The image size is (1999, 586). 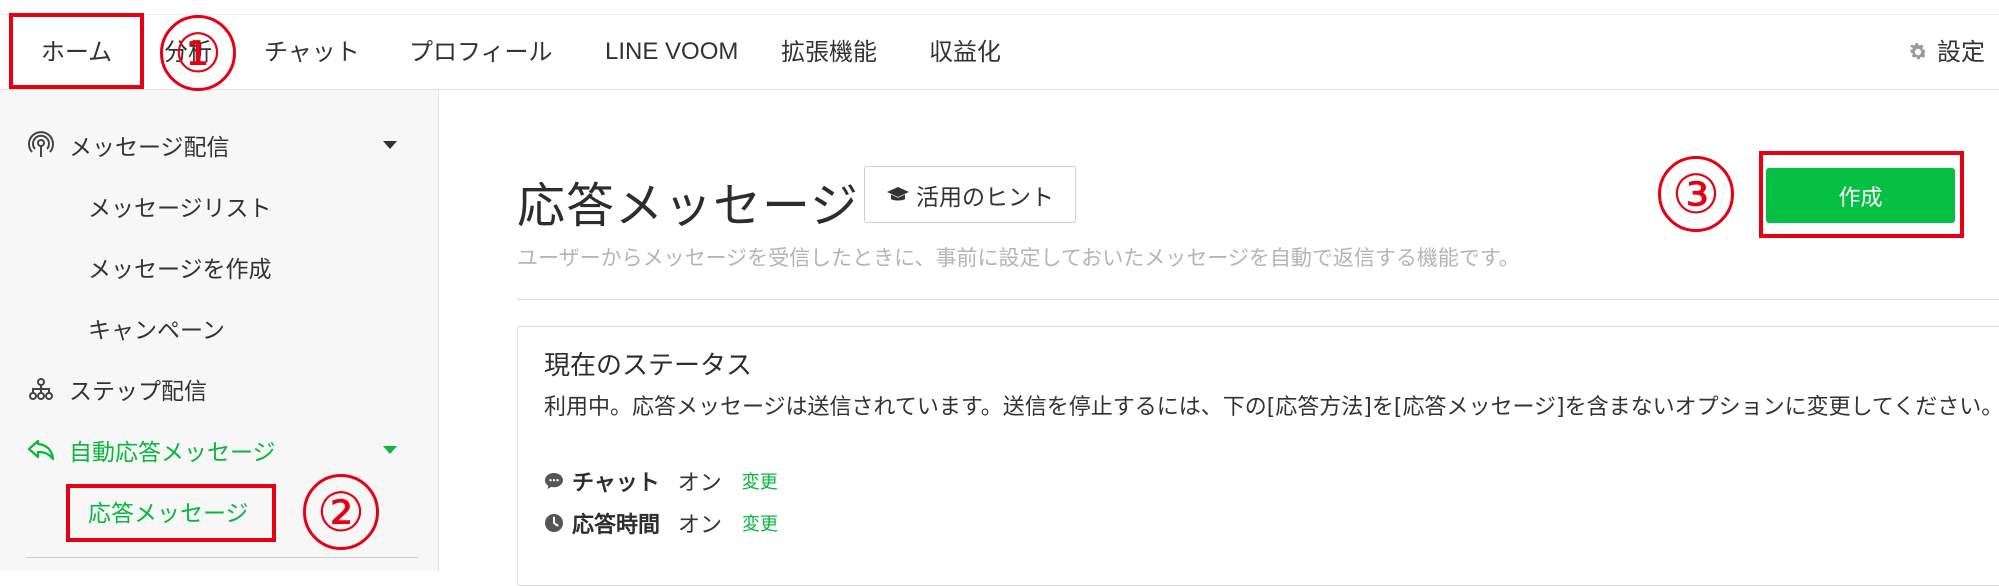 I want to click on reply-arrow-icon, so click(x=41, y=450).